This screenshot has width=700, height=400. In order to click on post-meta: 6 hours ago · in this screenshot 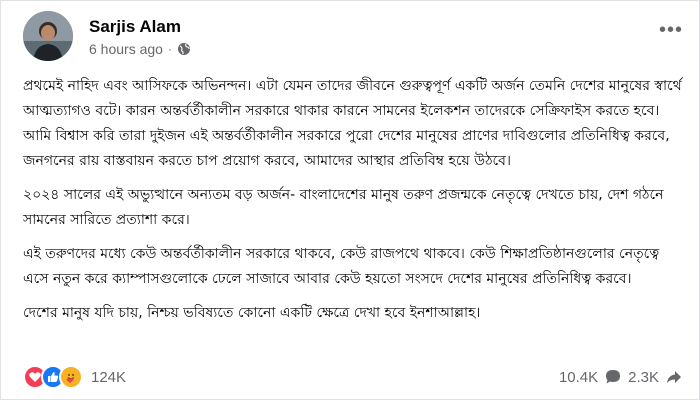, I will do `click(140, 49)`.